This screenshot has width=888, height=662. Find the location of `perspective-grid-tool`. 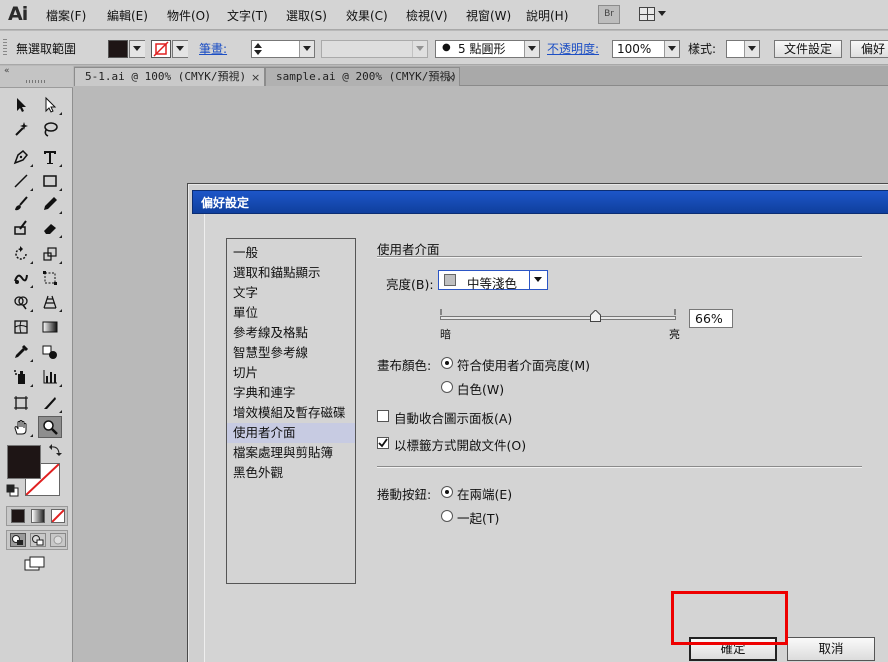

perspective-grid-tool is located at coordinates (50, 302).